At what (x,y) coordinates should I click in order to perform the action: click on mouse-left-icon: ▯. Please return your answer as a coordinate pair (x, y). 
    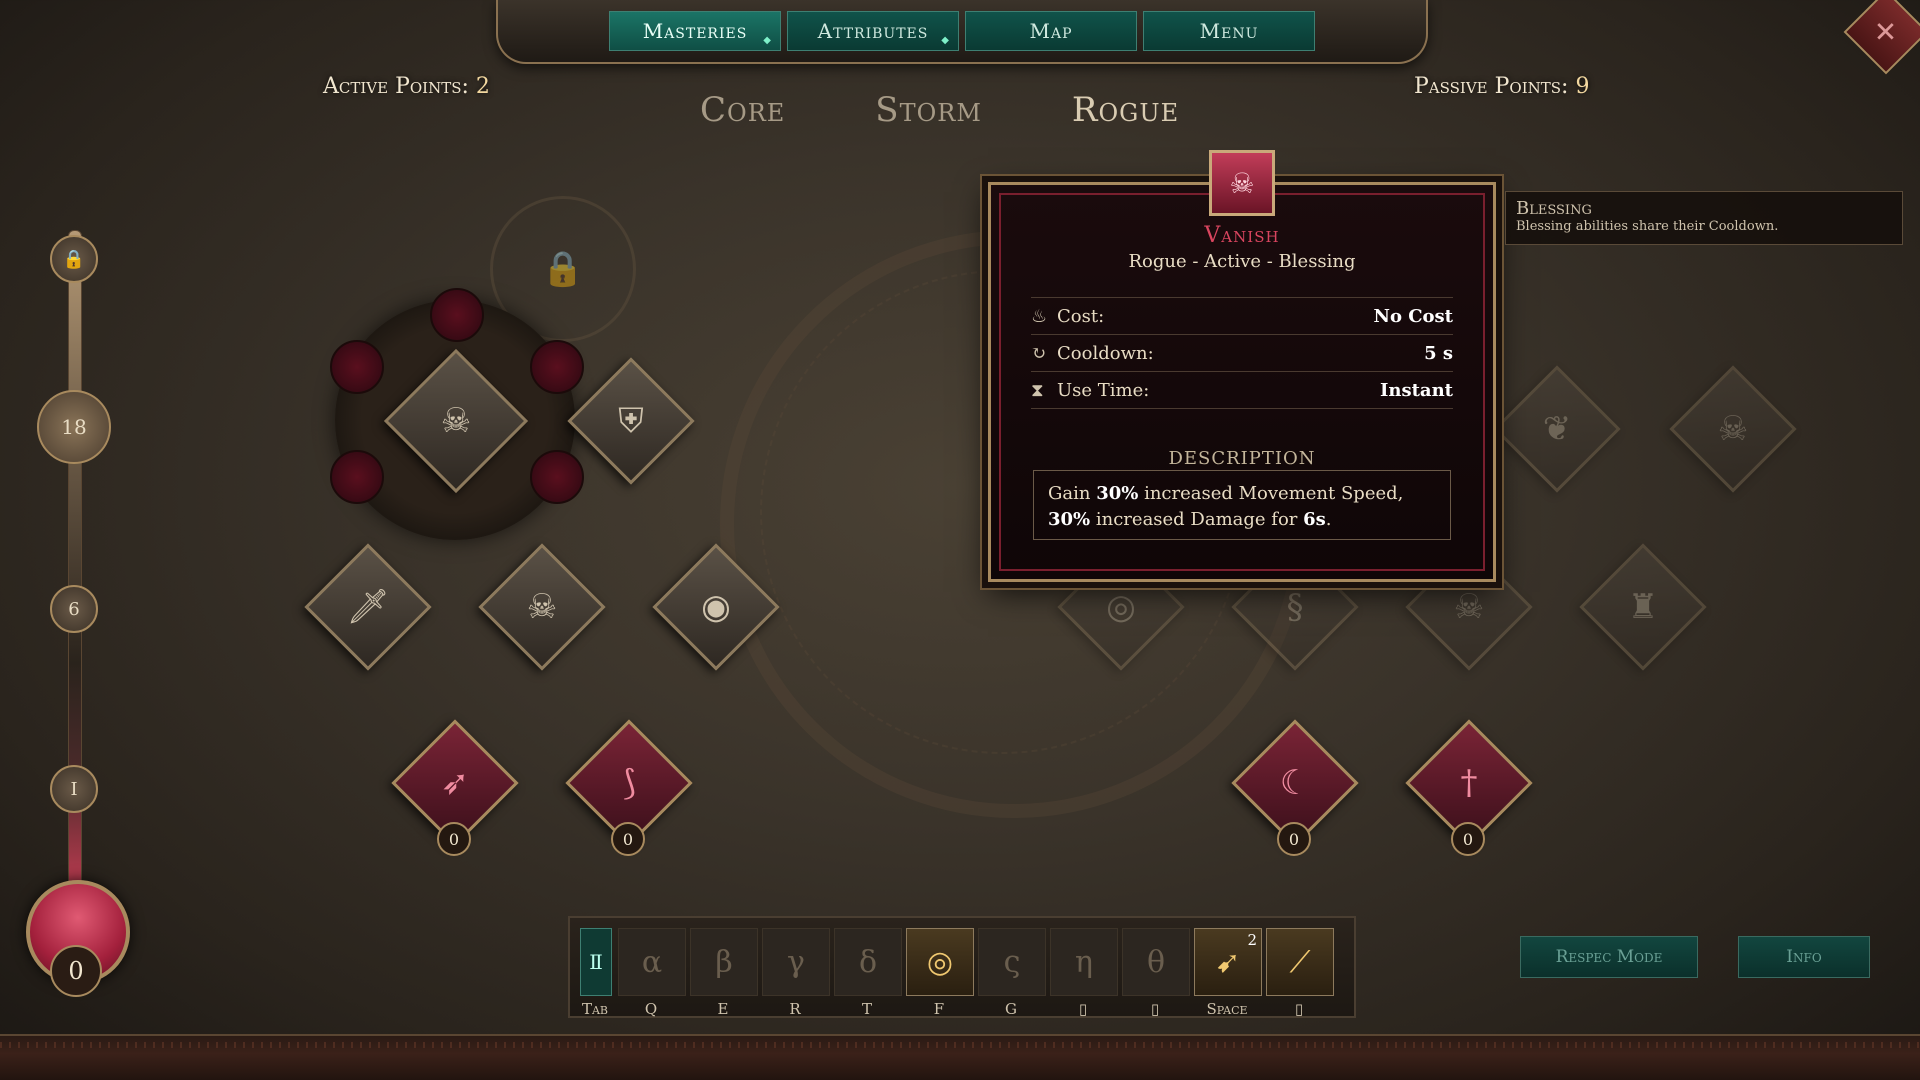
    Looking at the image, I should click on (1083, 1009).